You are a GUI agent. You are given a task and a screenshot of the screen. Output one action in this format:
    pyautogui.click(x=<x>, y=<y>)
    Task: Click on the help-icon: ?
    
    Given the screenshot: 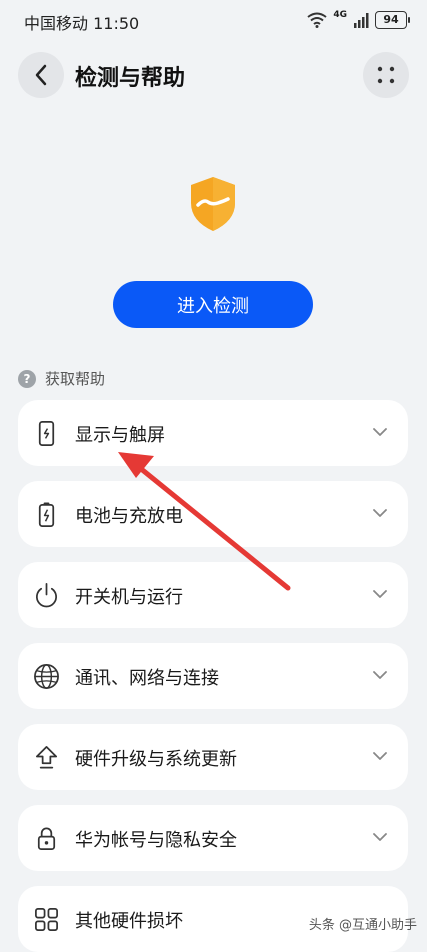 What is the action you would take?
    pyautogui.click(x=27, y=378)
    